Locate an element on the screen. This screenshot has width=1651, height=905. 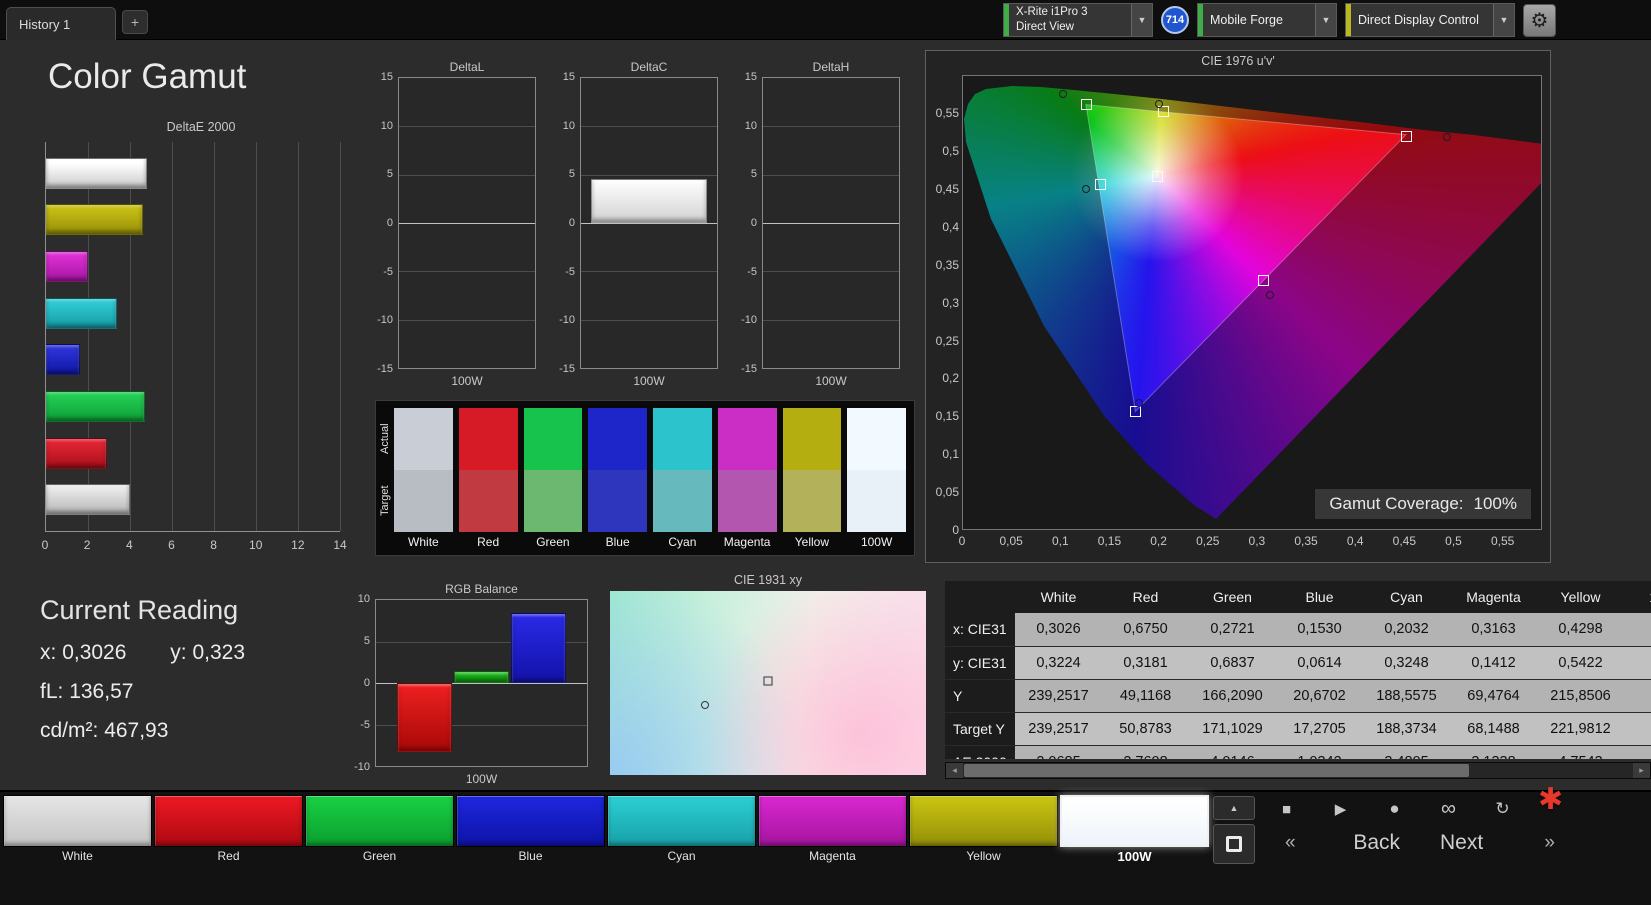
patch-button-yellow: Yellow is located at coordinates (983, 830).